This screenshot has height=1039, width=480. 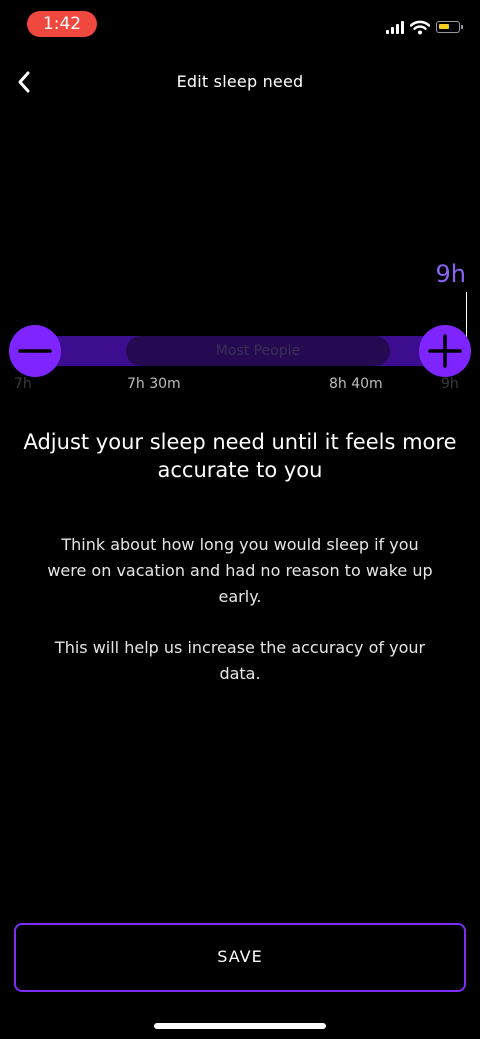 I want to click on tick-label: 8h 40m, so click(x=356, y=384).